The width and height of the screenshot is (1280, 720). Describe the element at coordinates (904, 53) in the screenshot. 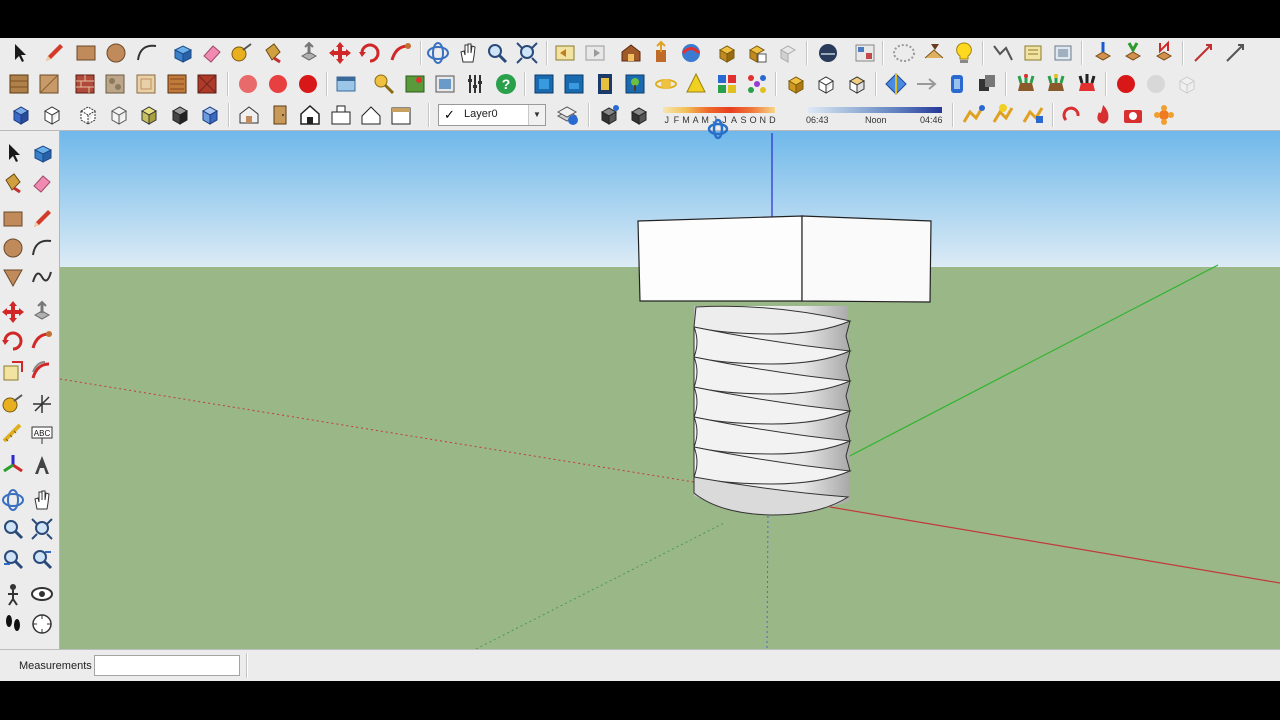

I see `sandbox-from-contours-icon` at that location.